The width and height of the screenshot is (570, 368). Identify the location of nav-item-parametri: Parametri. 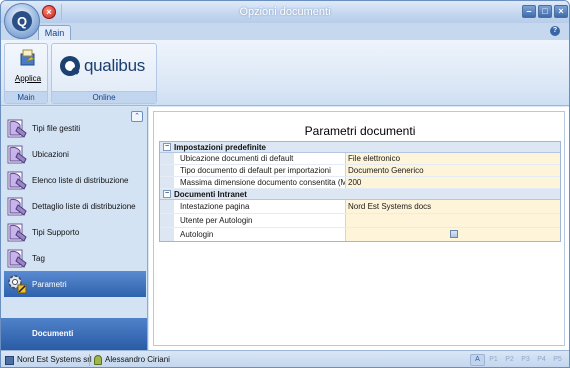
(75, 284).